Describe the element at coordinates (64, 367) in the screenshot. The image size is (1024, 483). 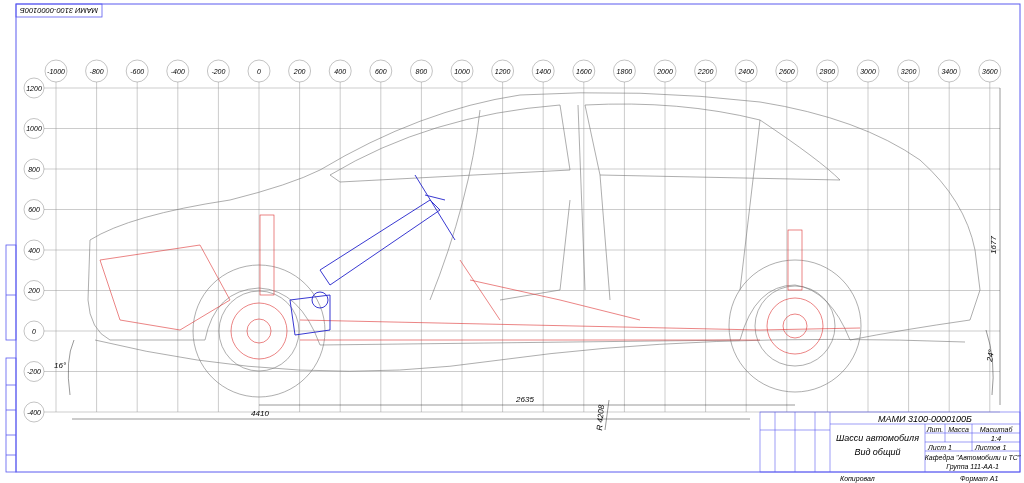
I see `angle-dimension: 16°` at that location.